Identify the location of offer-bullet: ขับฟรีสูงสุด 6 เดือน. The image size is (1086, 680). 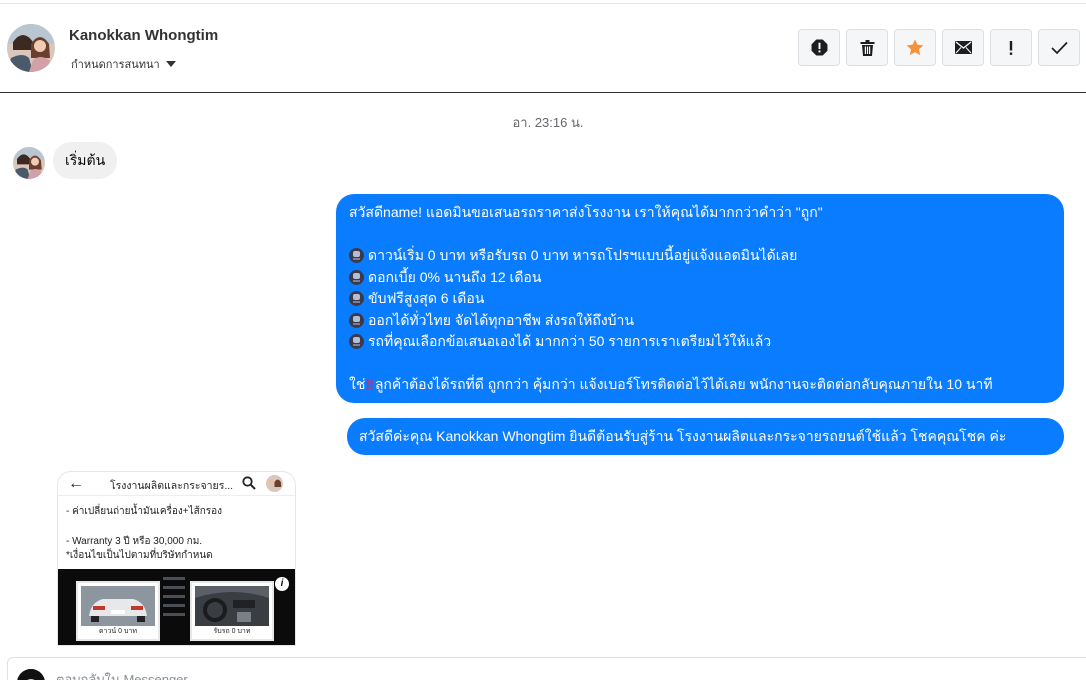
(700, 299).